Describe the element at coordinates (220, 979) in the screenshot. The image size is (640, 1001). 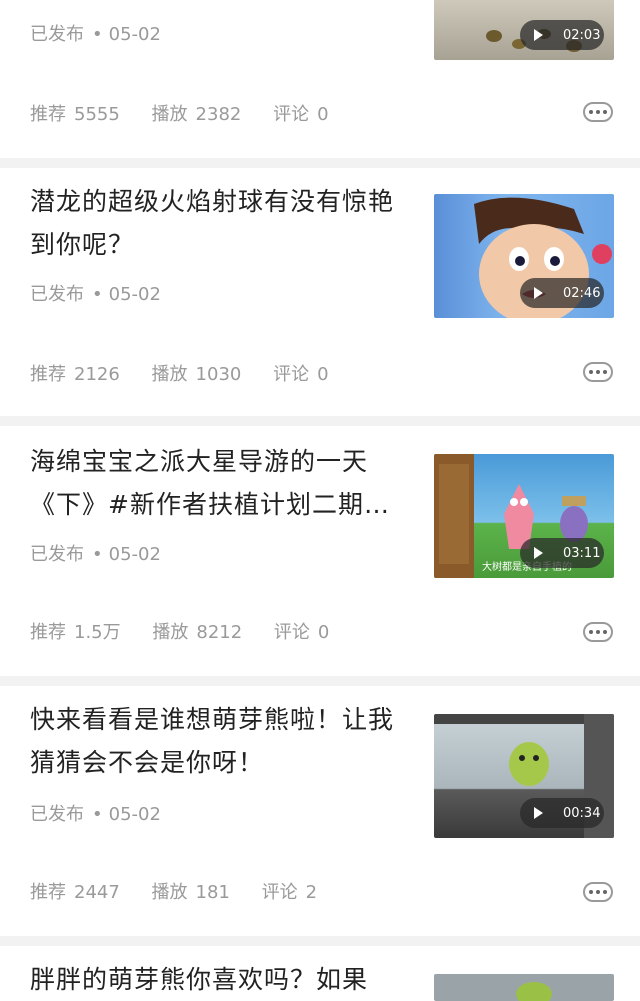
I see `video-title: 胖胖的萌芽熊你喜欢吗？如果` at that location.